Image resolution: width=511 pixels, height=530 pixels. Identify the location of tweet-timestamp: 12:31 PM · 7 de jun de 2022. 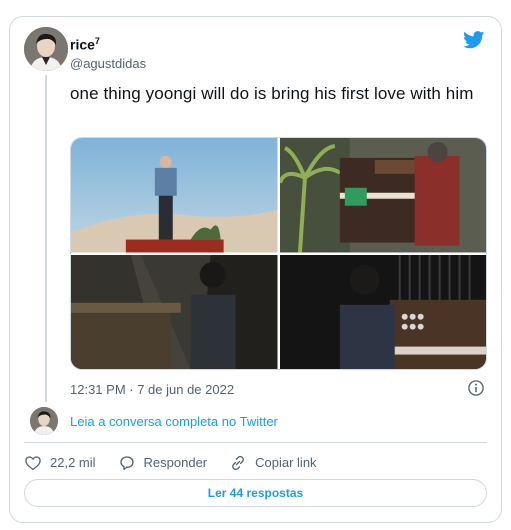
(152, 390).